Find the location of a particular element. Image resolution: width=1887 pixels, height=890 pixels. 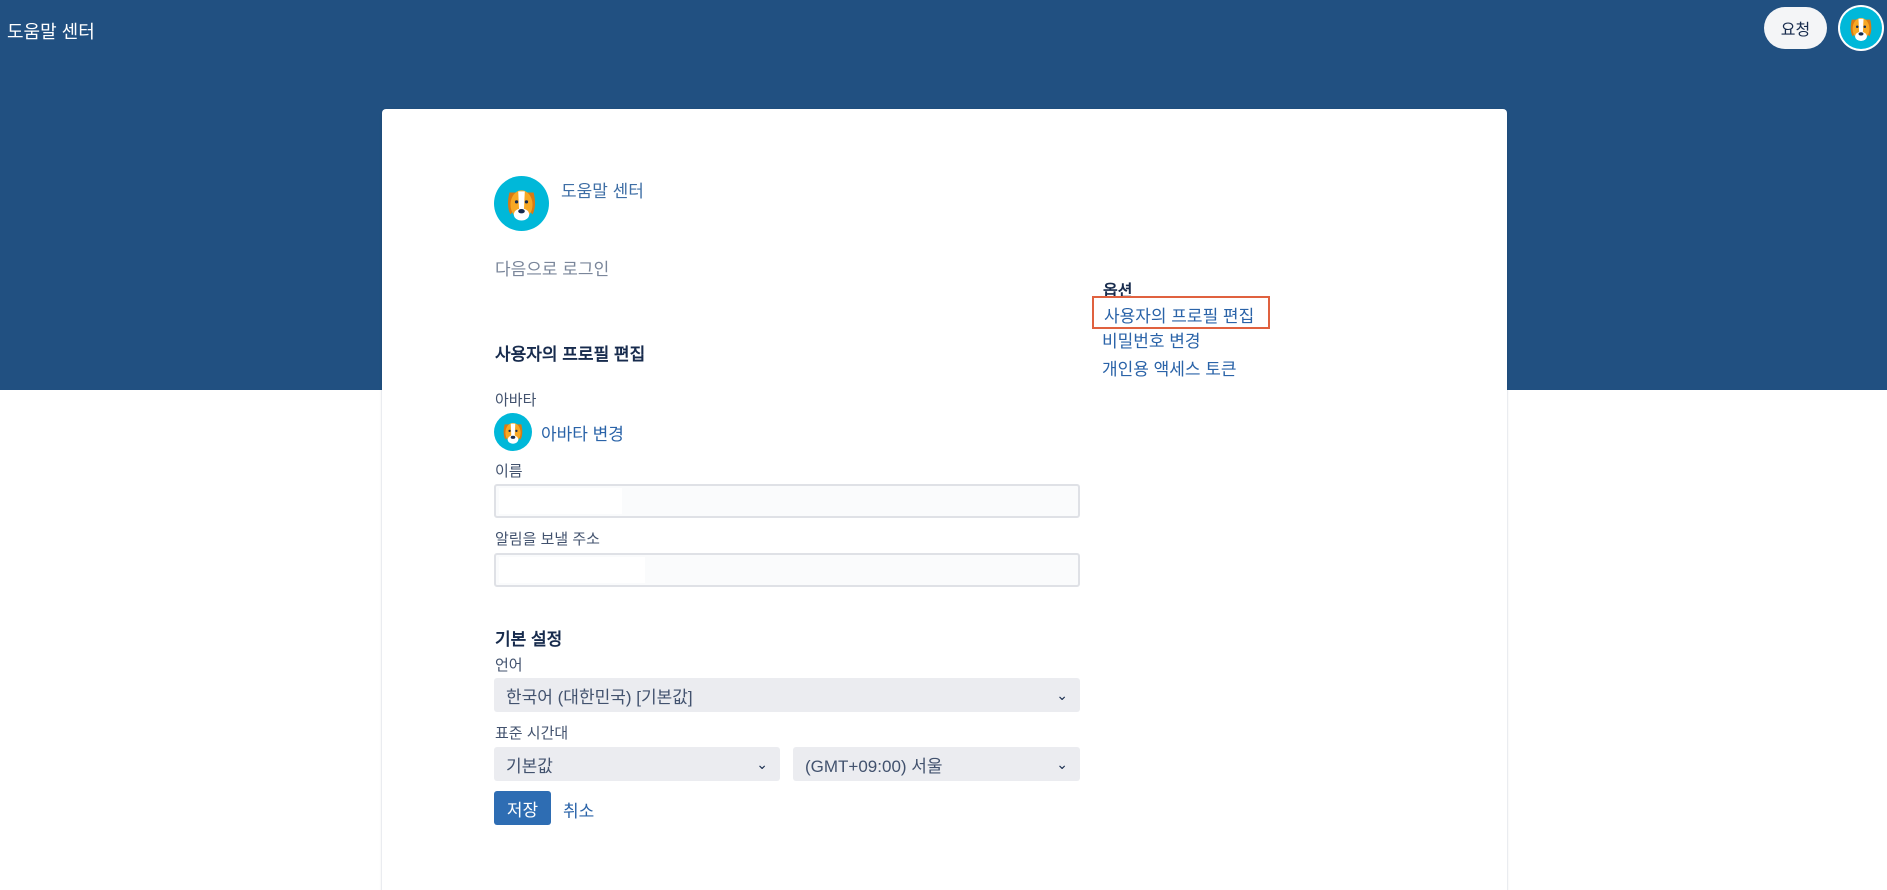

redacted-email is located at coordinates (572, 570).